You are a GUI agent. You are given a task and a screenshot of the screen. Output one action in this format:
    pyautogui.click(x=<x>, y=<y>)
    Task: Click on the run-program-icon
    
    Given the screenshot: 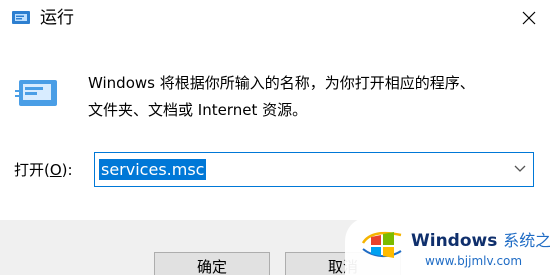 What is the action you would take?
    pyautogui.click(x=37, y=94)
    